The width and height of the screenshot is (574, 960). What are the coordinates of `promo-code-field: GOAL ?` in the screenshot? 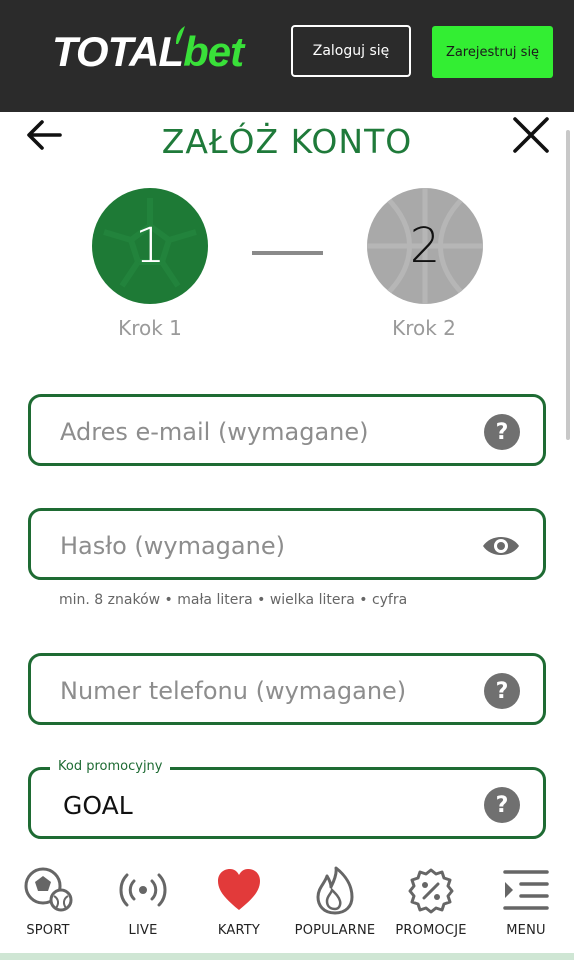 It's located at (287, 803).